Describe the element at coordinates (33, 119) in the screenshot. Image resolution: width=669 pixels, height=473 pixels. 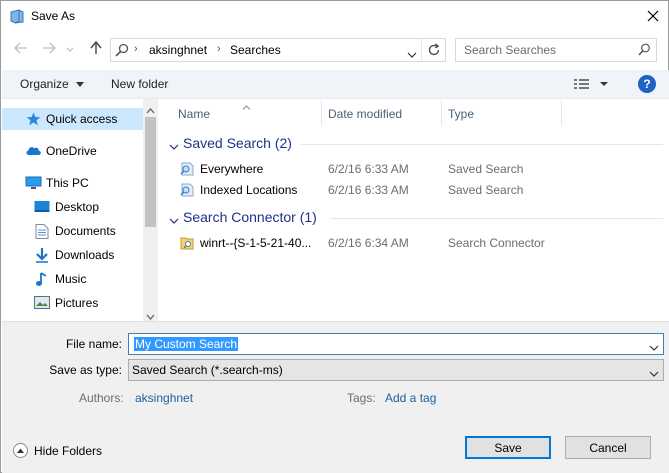
I see `star-icon` at that location.